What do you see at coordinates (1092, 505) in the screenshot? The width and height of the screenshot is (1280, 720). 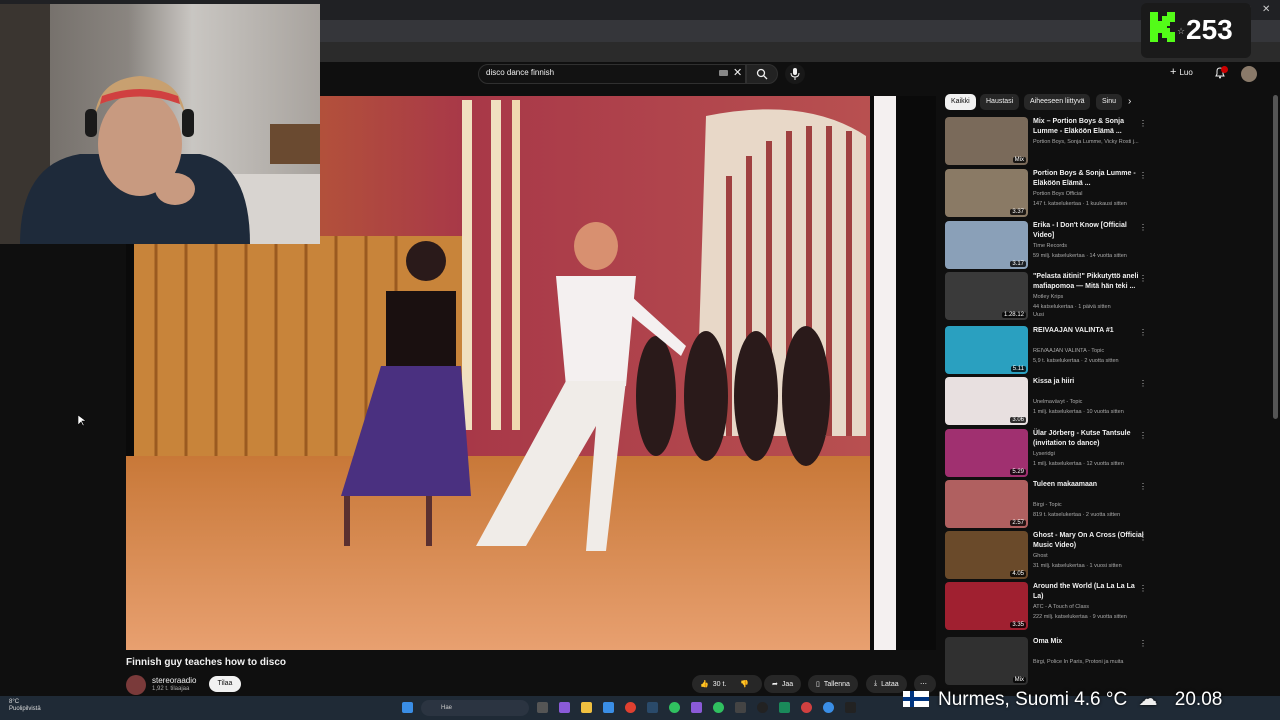 I see `recommendation-channel: Birgi - Topic` at bounding box center [1092, 505].